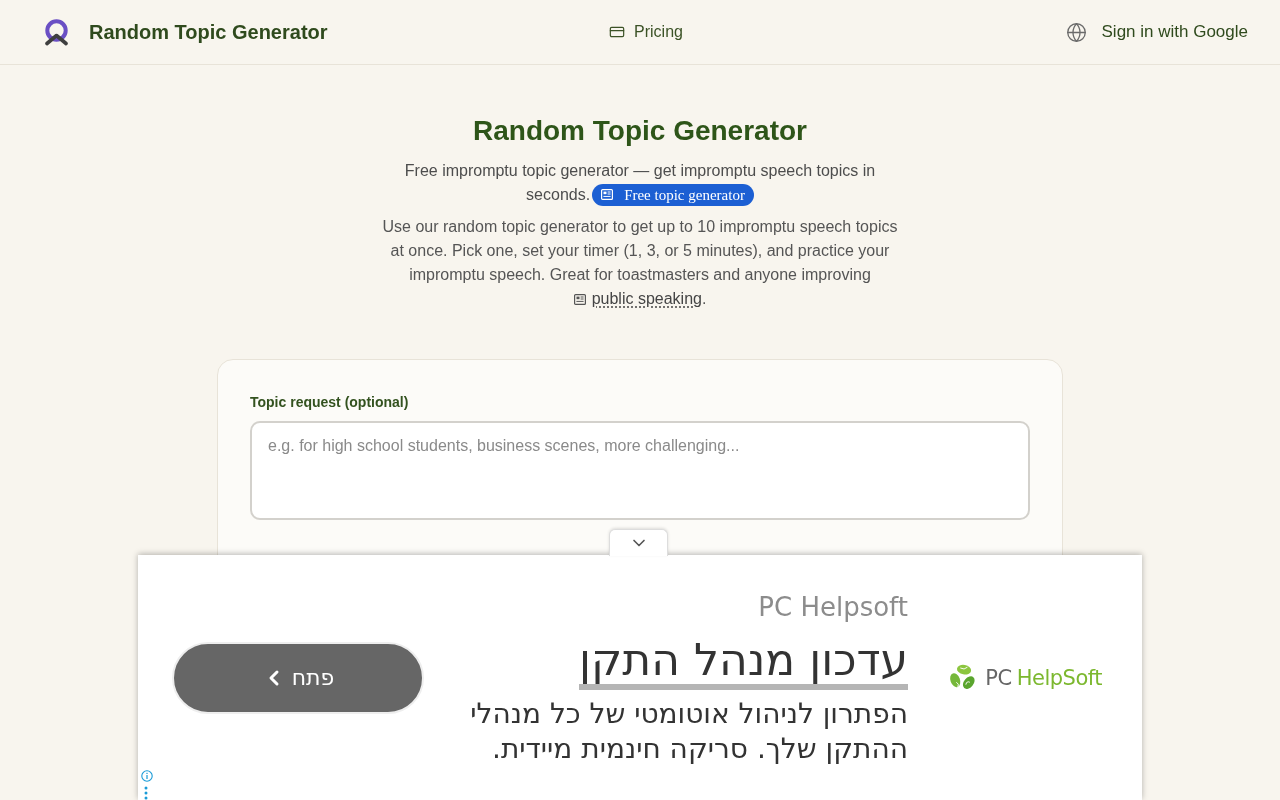 The height and width of the screenshot is (800, 1280). What do you see at coordinates (832, 607) in the screenshot?
I see `advertiser-name: PC Helpsoft` at bounding box center [832, 607].